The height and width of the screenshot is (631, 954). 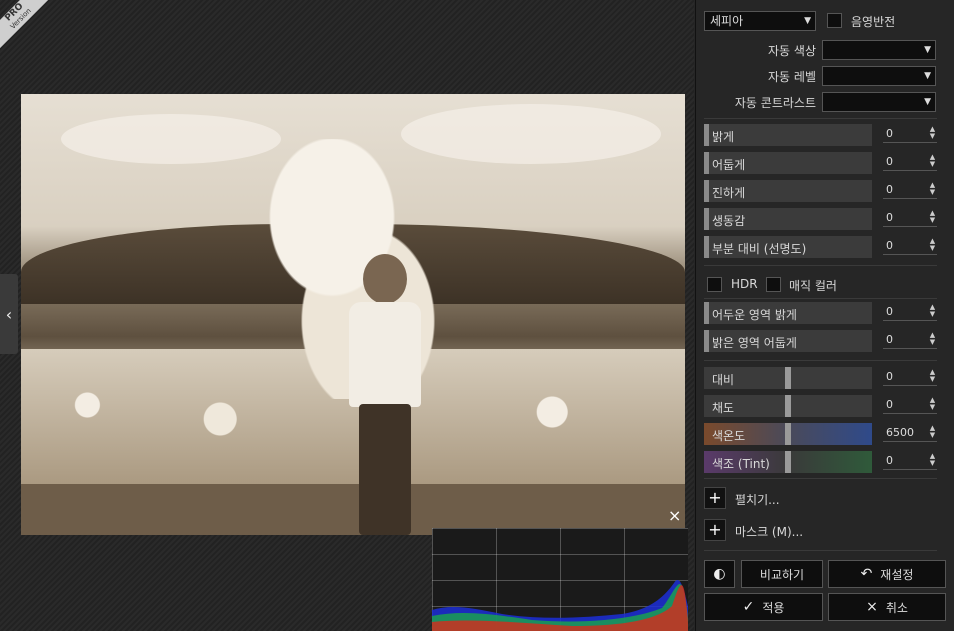 What do you see at coordinates (887, 607) in the screenshot?
I see `cancel-button: × 취소` at bounding box center [887, 607].